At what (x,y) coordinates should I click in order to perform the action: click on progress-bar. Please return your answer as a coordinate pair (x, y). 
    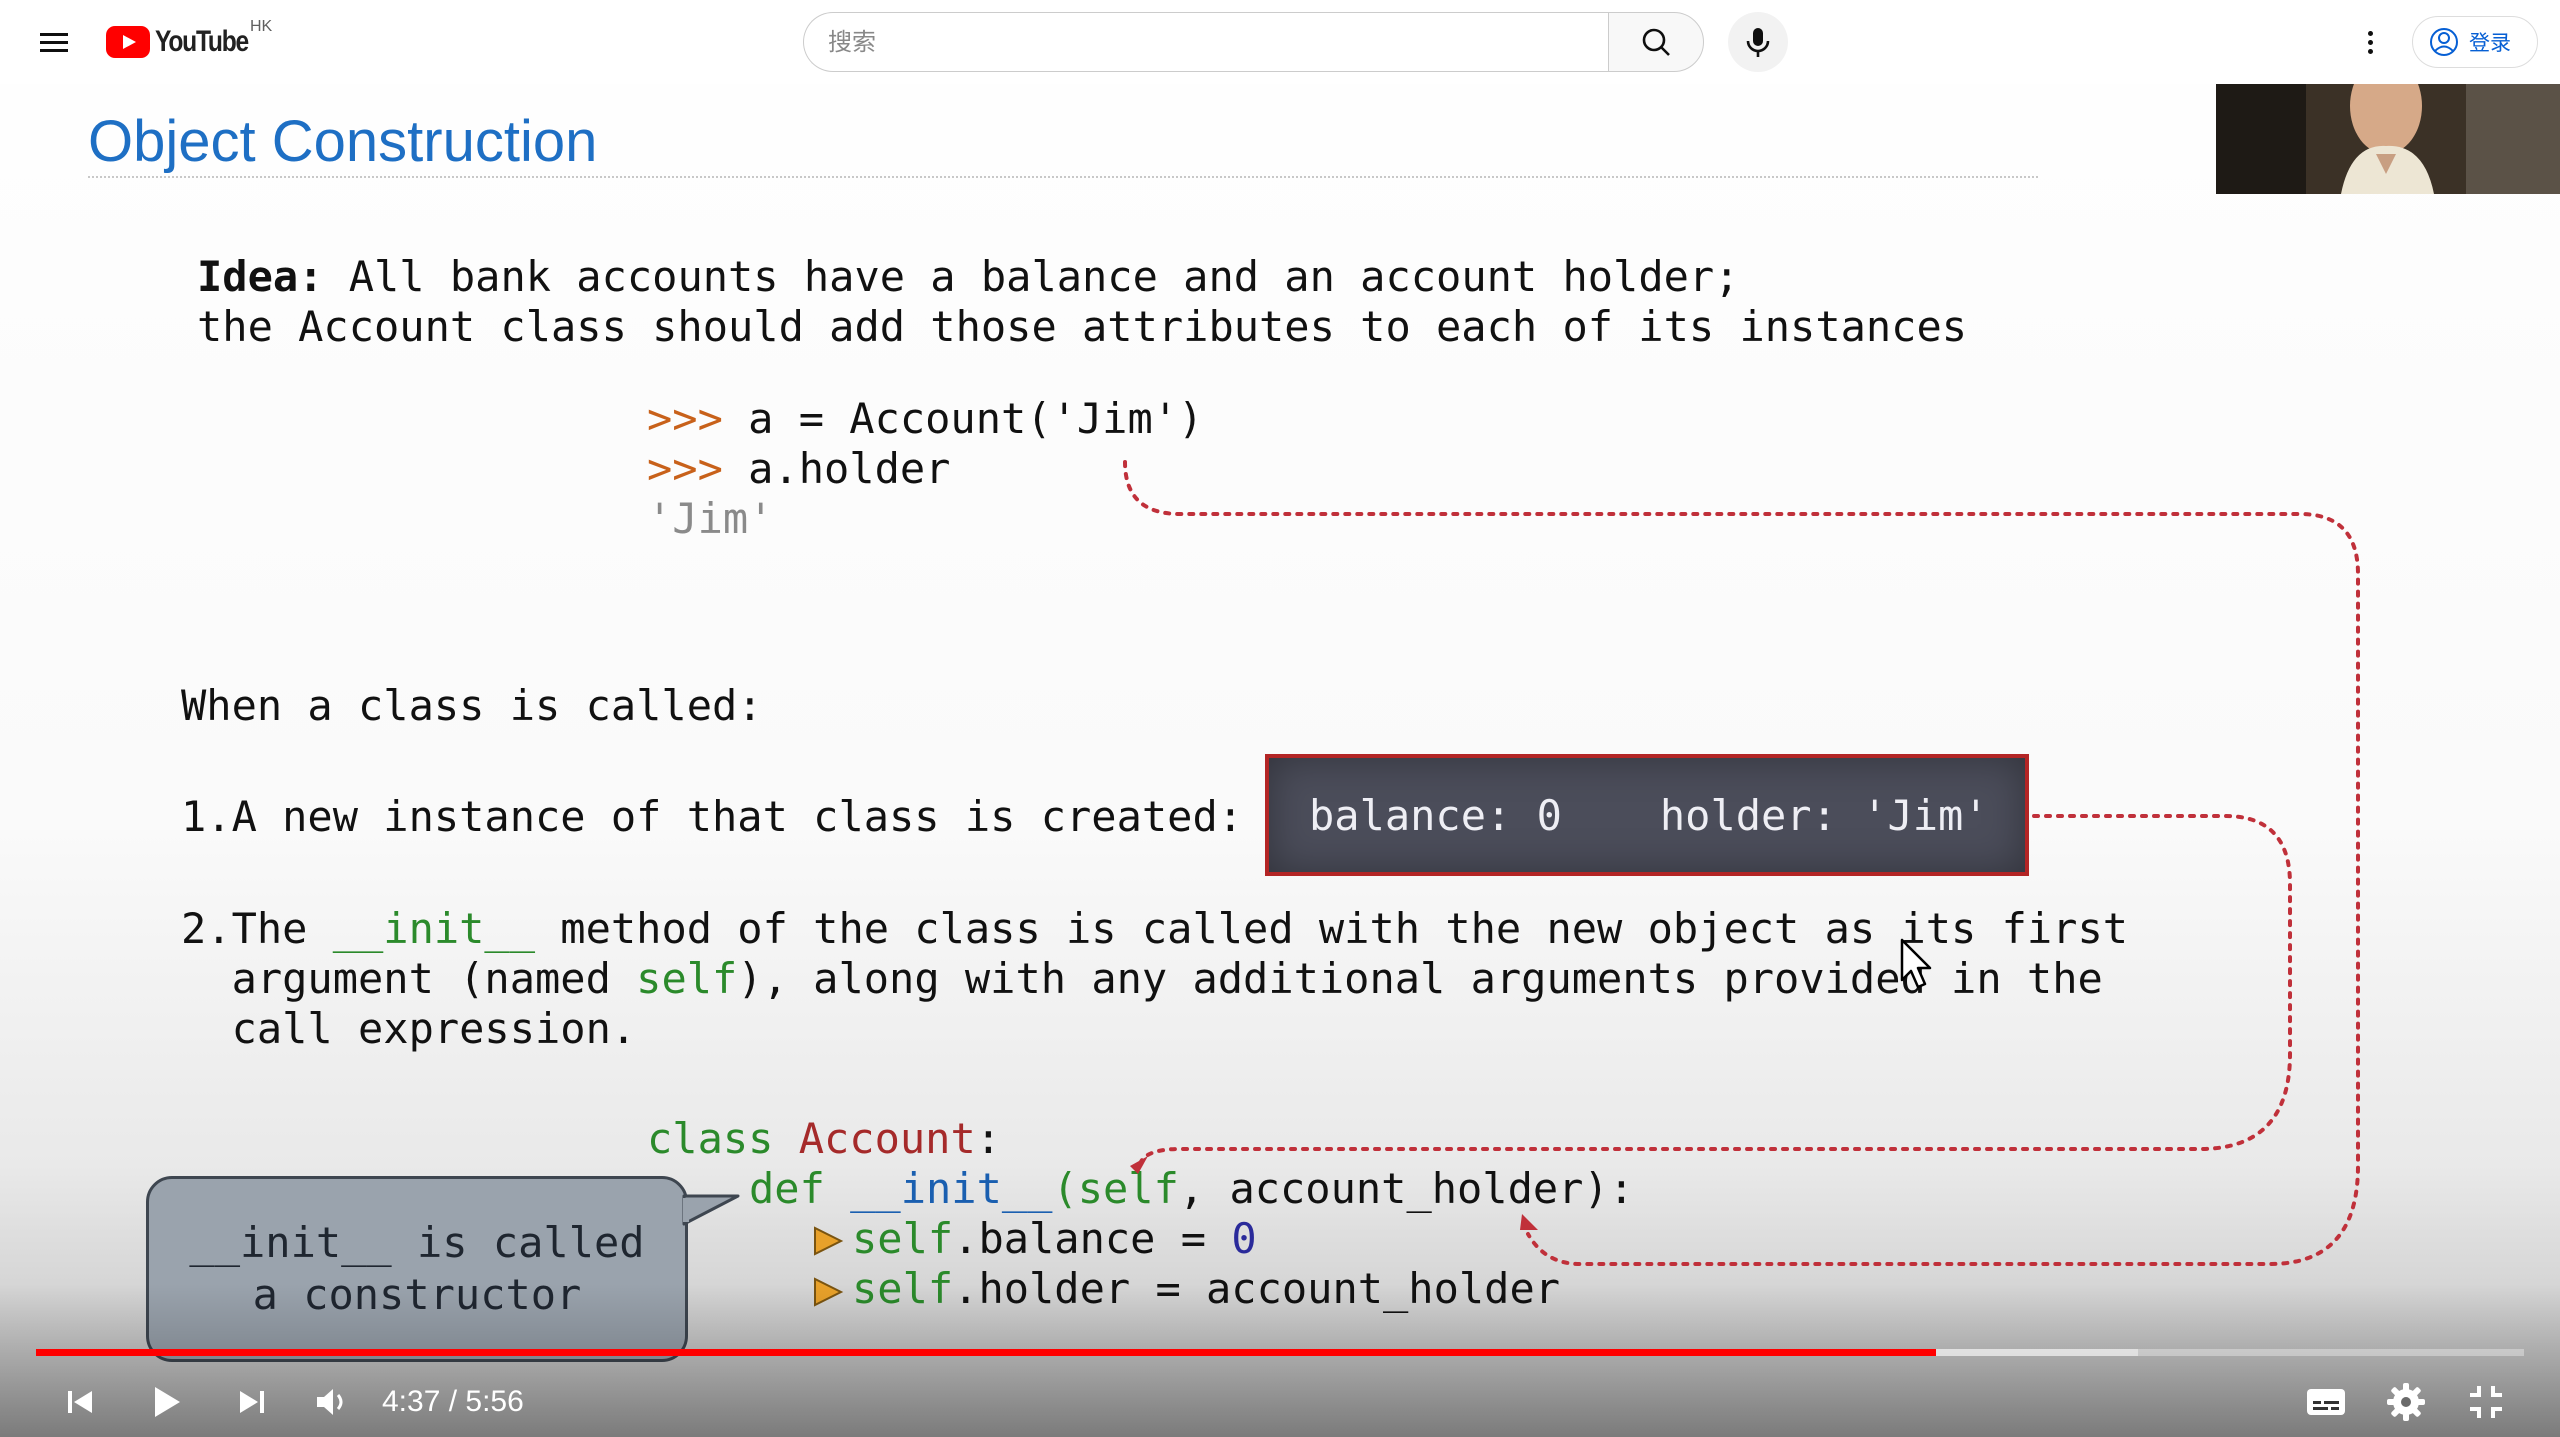
    Looking at the image, I should click on (1280, 1352).